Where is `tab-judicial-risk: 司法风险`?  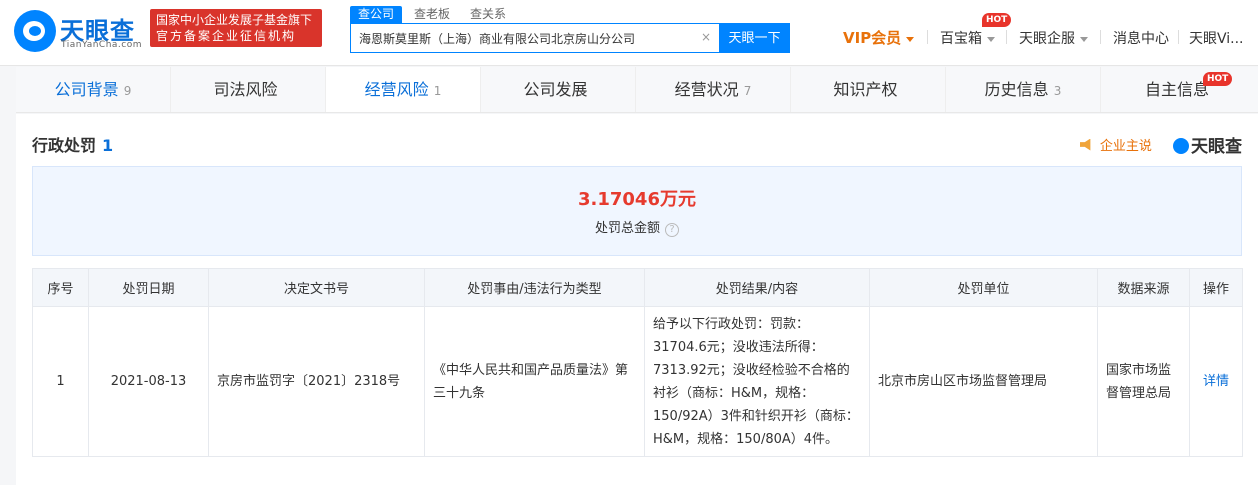 tab-judicial-risk: 司法风险 is located at coordinates (248, 89).